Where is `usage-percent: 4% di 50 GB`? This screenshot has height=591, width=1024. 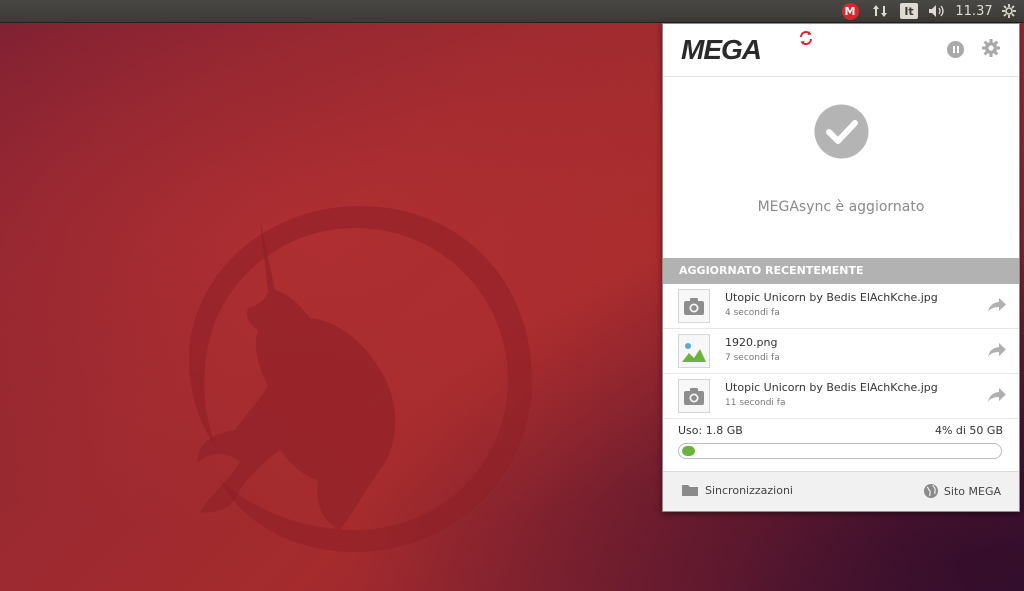 usage-percent: 4% di 50 GB is located at coordinates (968, 430).